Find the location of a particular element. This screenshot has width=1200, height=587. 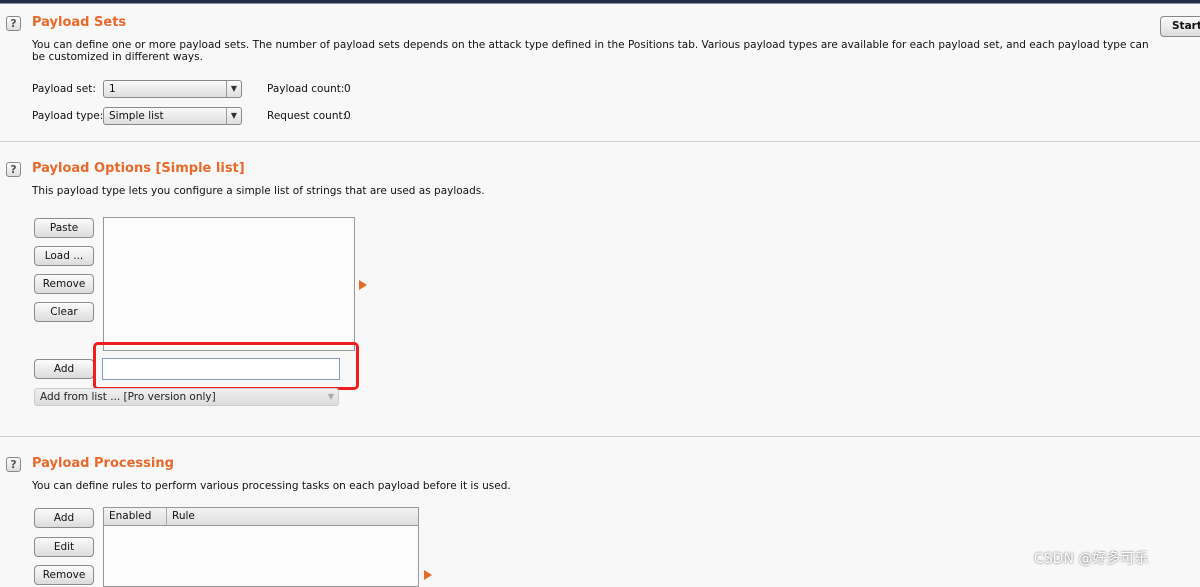

payload-set-select: 1 ▼ is located at coordinates (172, 89).